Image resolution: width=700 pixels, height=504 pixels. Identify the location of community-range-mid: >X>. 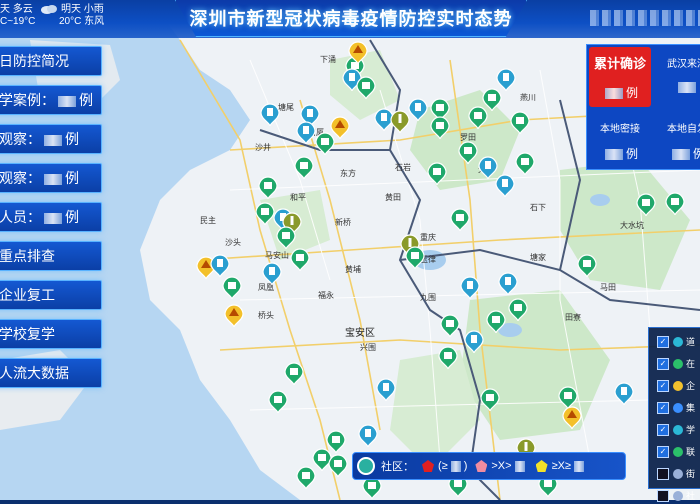
(501, 466).